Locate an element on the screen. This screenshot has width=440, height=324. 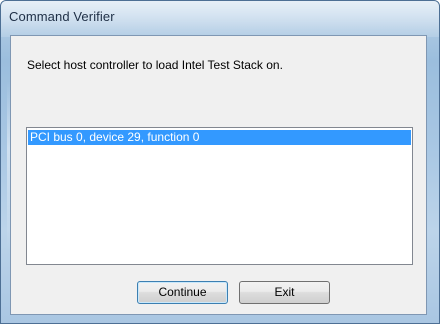
exit-button: Exit is located at coordinates (284, 292).